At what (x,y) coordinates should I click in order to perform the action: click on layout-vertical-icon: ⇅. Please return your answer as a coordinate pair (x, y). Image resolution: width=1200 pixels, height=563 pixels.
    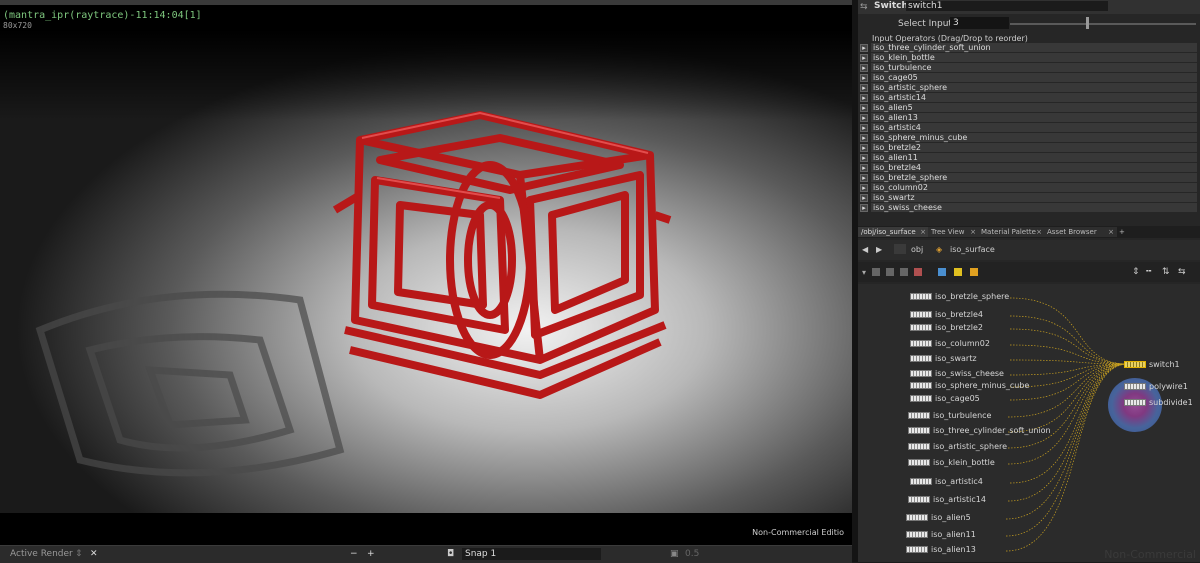
    Looking at the image, I should click on (1166, 272).